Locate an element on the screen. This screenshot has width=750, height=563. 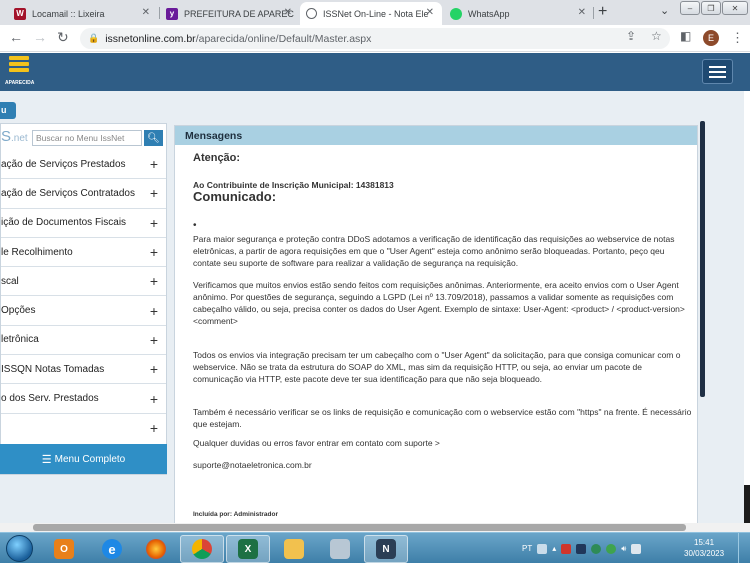
horizontal-scrollbar is located at coordinates (375, 527).